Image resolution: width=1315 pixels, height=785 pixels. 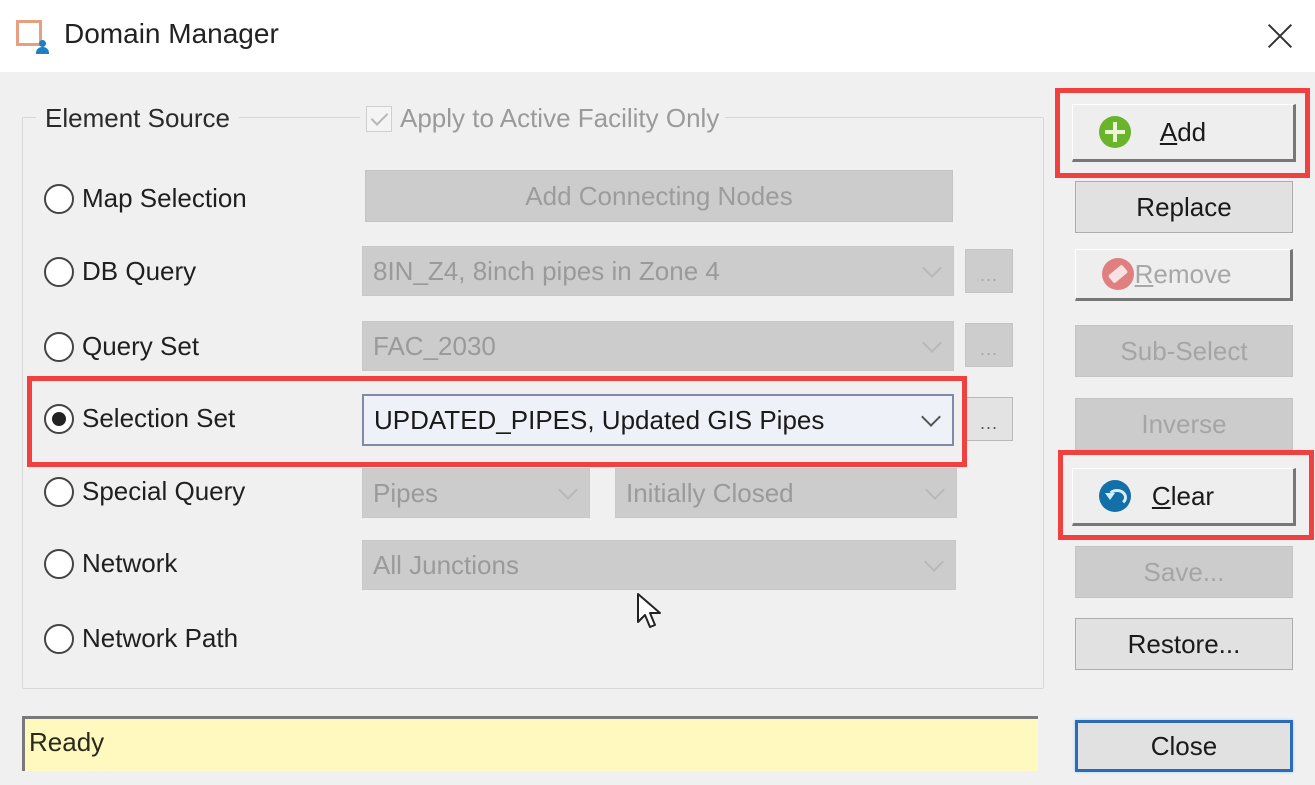 I want to click on radio-query-set: Query Set, so click(x=121, y=346).